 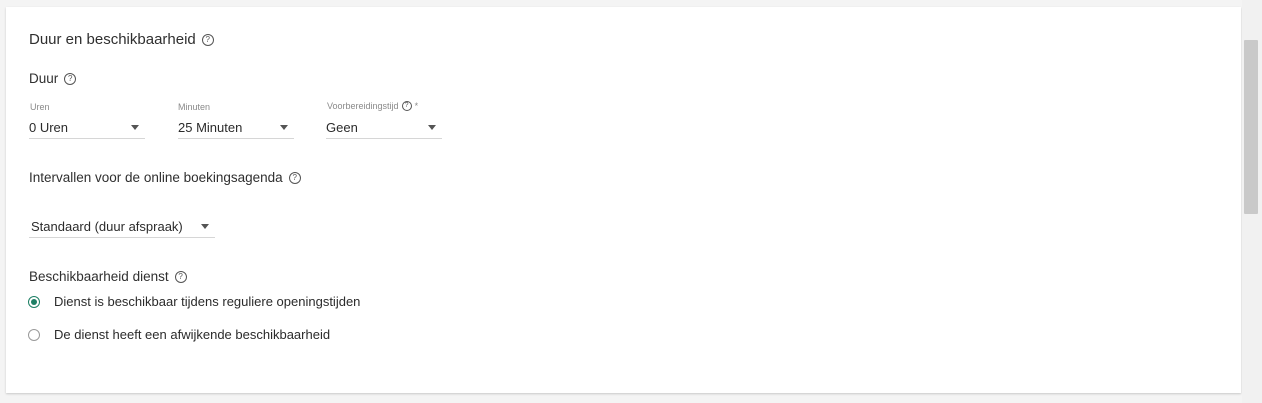 I want to click on minutes-label: Minuten, so click(x=194, y=107).